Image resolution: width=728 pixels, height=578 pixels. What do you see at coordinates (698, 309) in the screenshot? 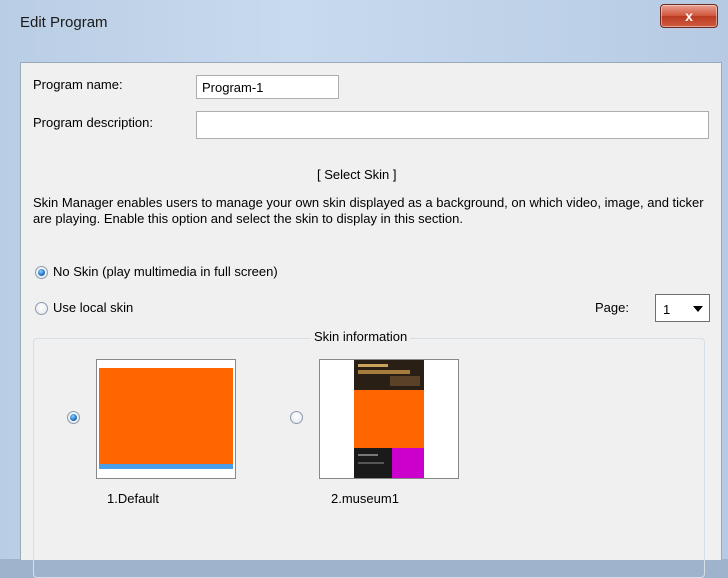
I see `chevron-down-icon` at bounding box center [698, 309].